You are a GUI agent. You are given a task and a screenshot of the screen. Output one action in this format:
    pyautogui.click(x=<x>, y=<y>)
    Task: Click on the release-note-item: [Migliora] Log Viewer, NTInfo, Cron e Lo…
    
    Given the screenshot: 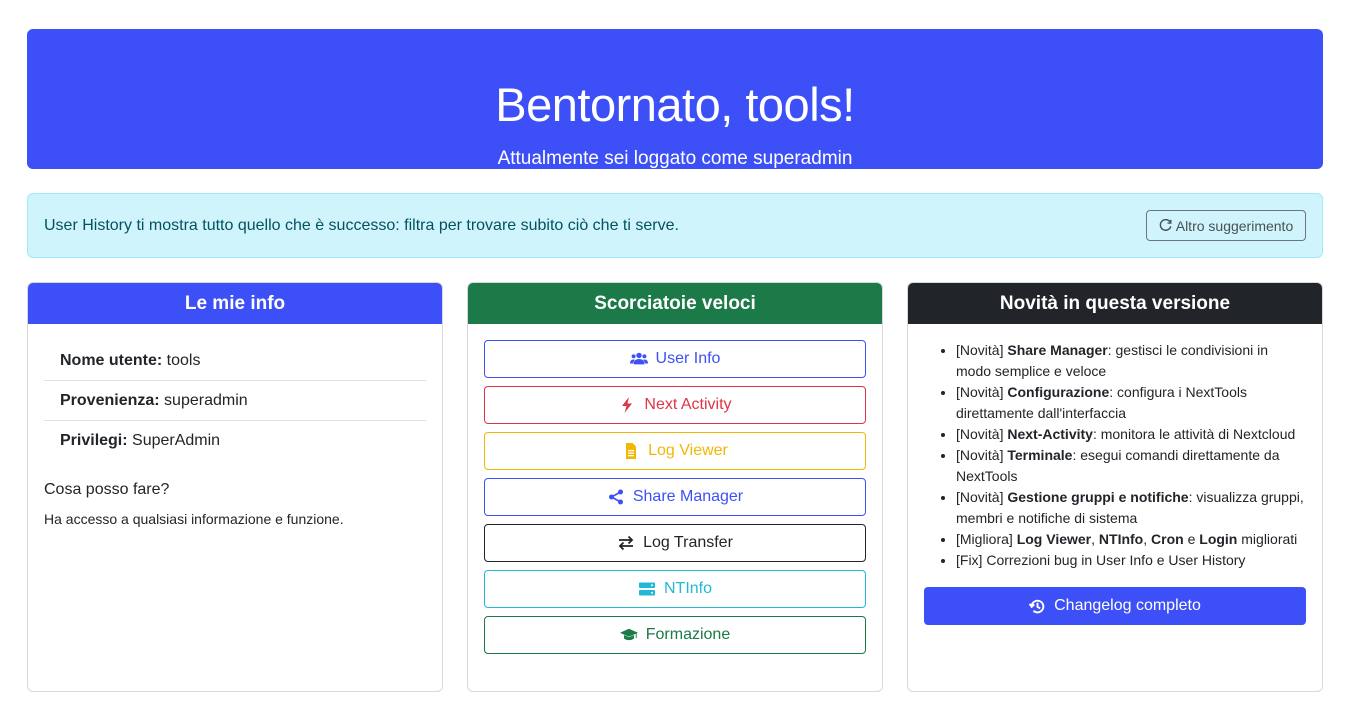 What is the action you would take?
    pyautogui.click(x=1131, y=539)
    